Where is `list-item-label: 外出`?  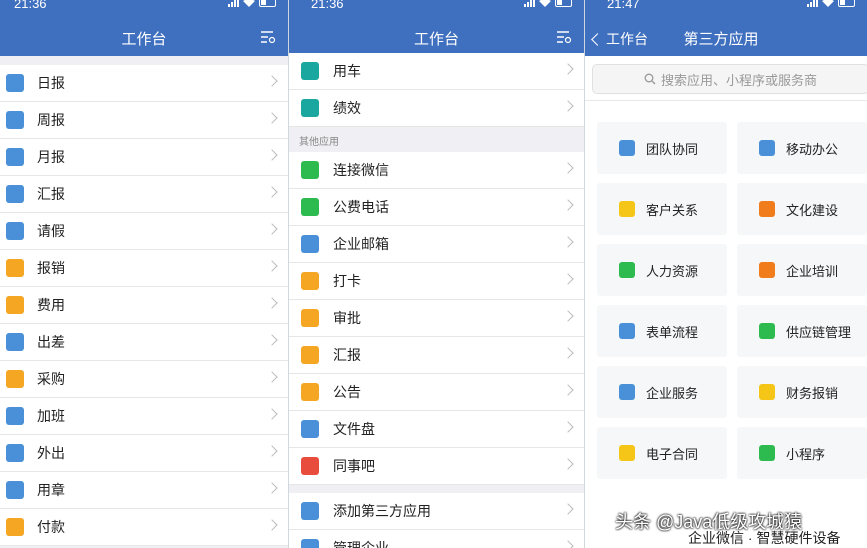
list-item-label: 外出 is located at coordinates (51, 453).